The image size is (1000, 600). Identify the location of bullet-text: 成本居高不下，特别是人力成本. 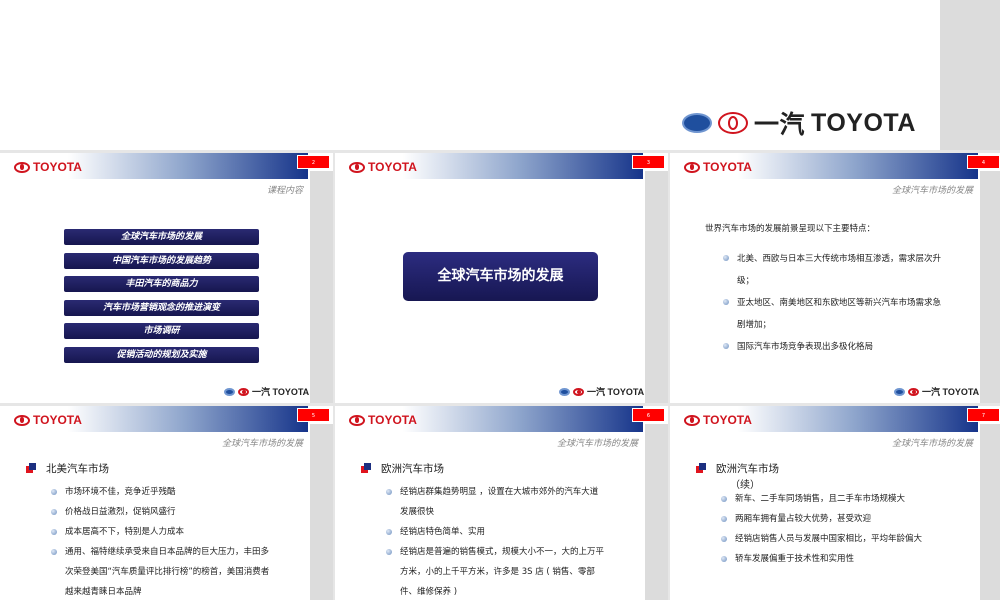
(125, 532).